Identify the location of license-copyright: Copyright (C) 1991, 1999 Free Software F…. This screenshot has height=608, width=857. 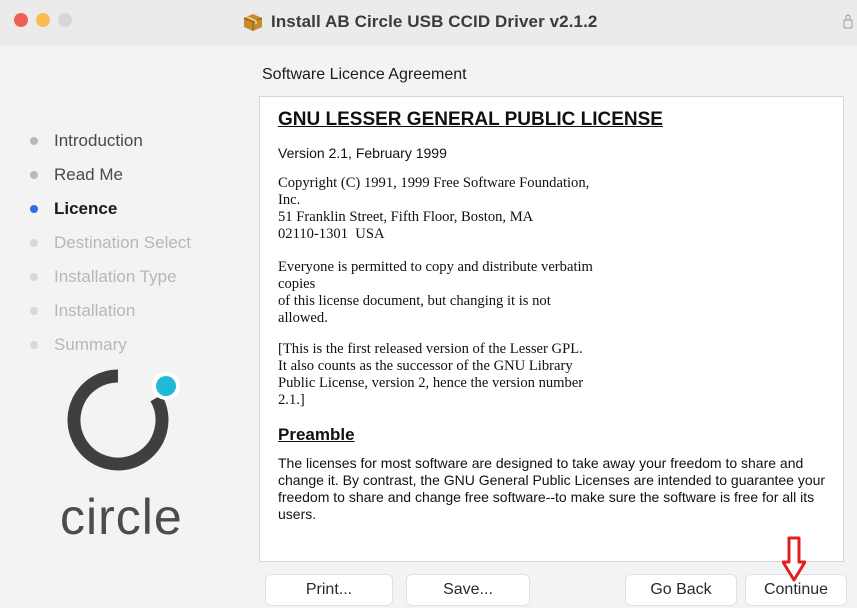
(434, 208).